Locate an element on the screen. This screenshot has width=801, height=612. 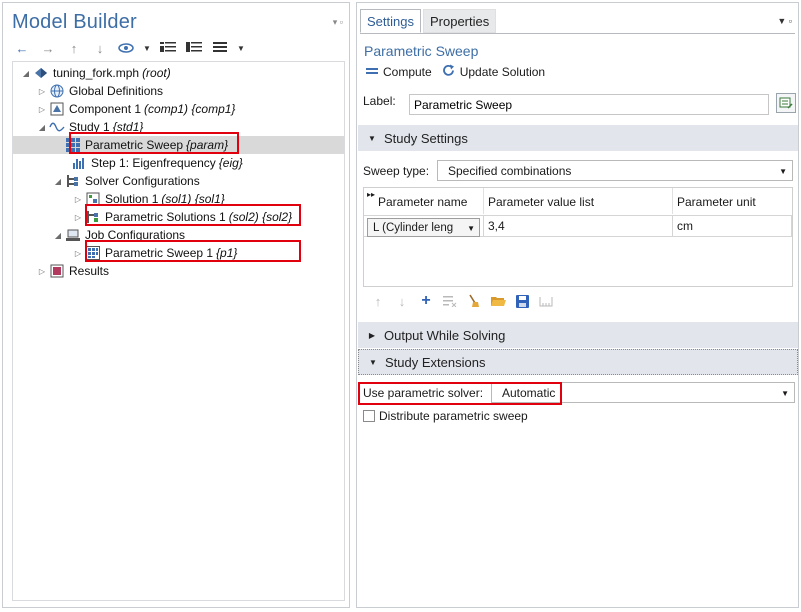
section-title: Study Settings is located at coordinates (426, 138).